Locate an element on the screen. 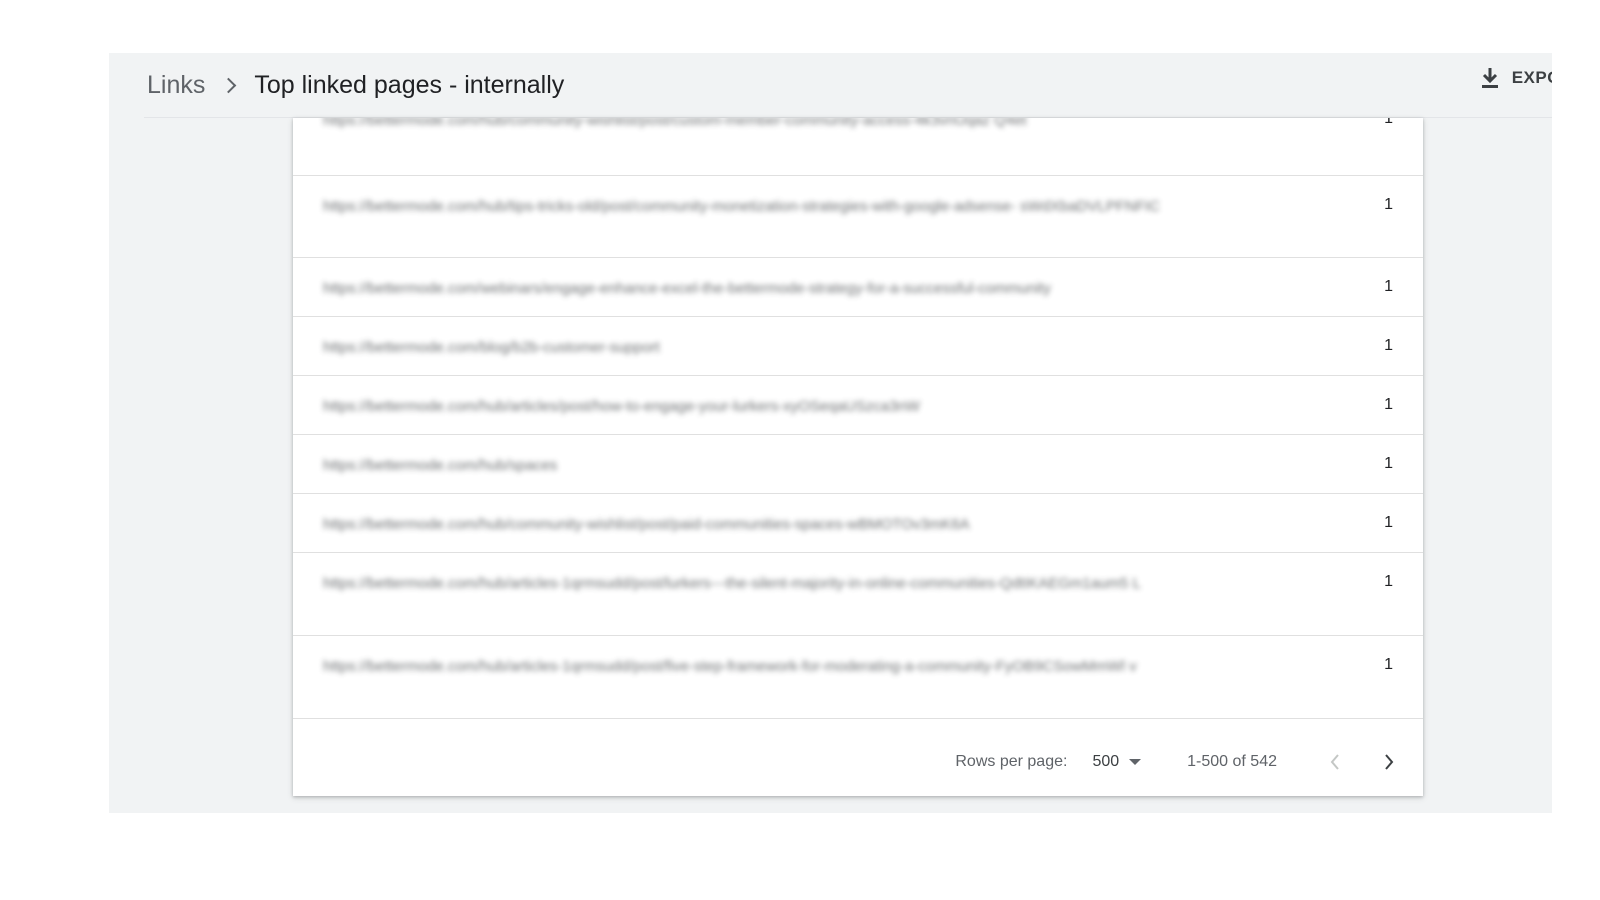  export-label: EXPC is located at coordinates (1531, 77).